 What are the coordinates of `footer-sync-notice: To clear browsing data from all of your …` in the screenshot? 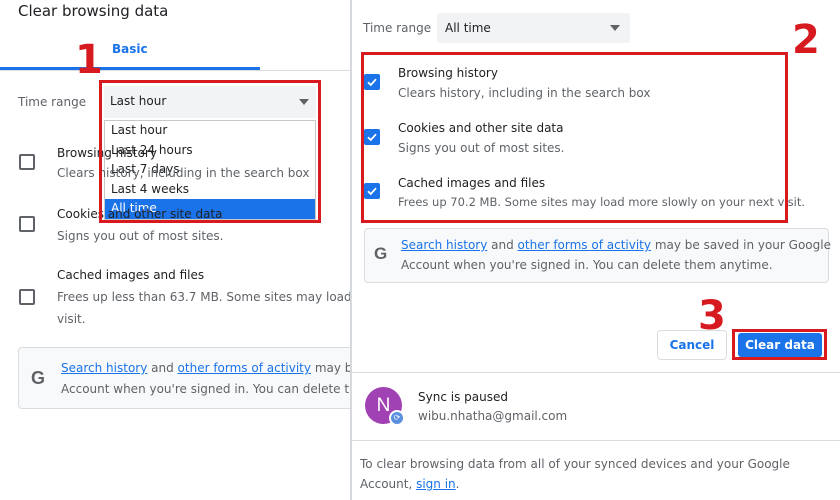 It's located at (595, 474).